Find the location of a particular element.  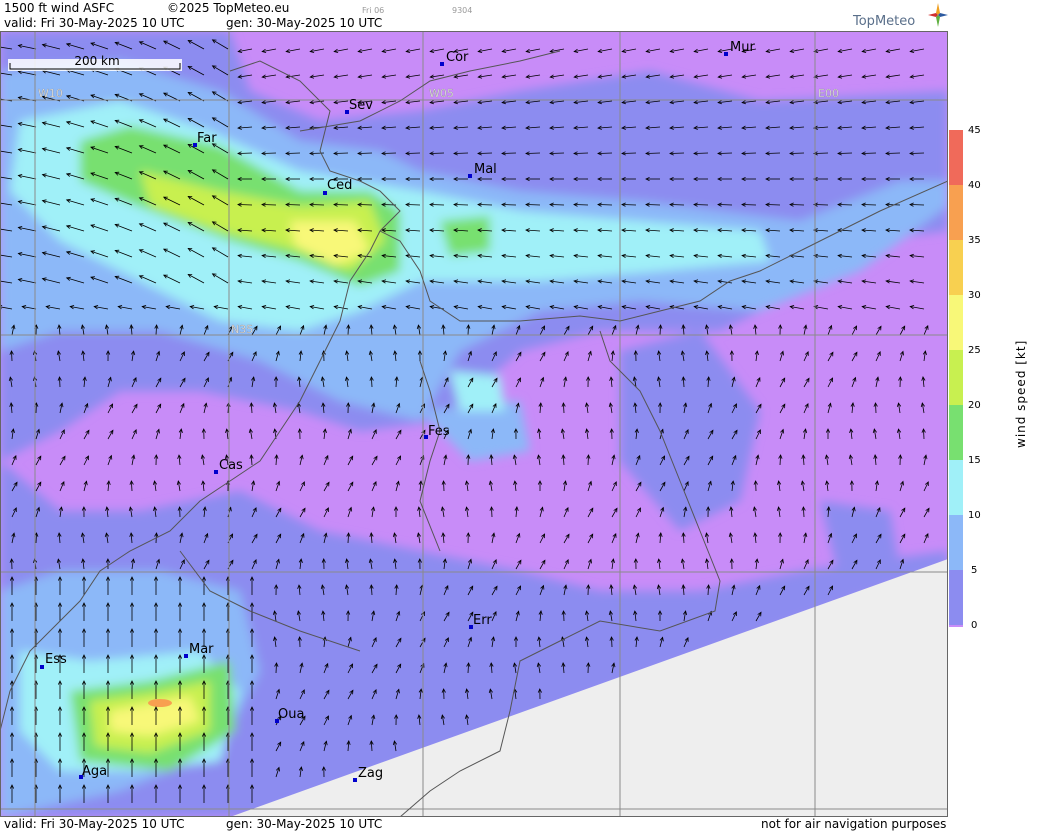

peak-wind-spot is located at coordinates (160, 703).